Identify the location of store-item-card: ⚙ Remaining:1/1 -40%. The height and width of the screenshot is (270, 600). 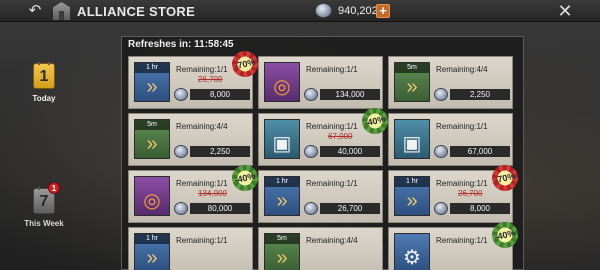
(454, 244).